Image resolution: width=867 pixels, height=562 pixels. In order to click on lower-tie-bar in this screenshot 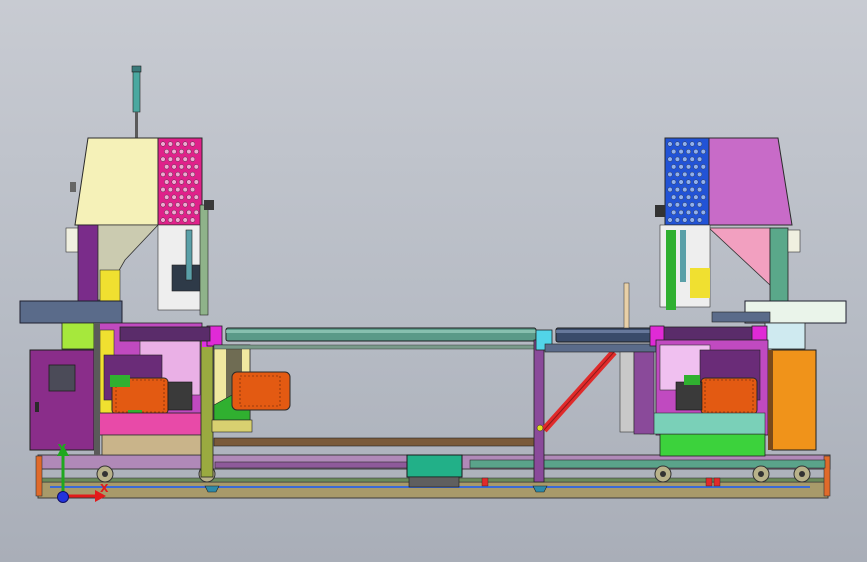, I will do `click(375, 442)`.